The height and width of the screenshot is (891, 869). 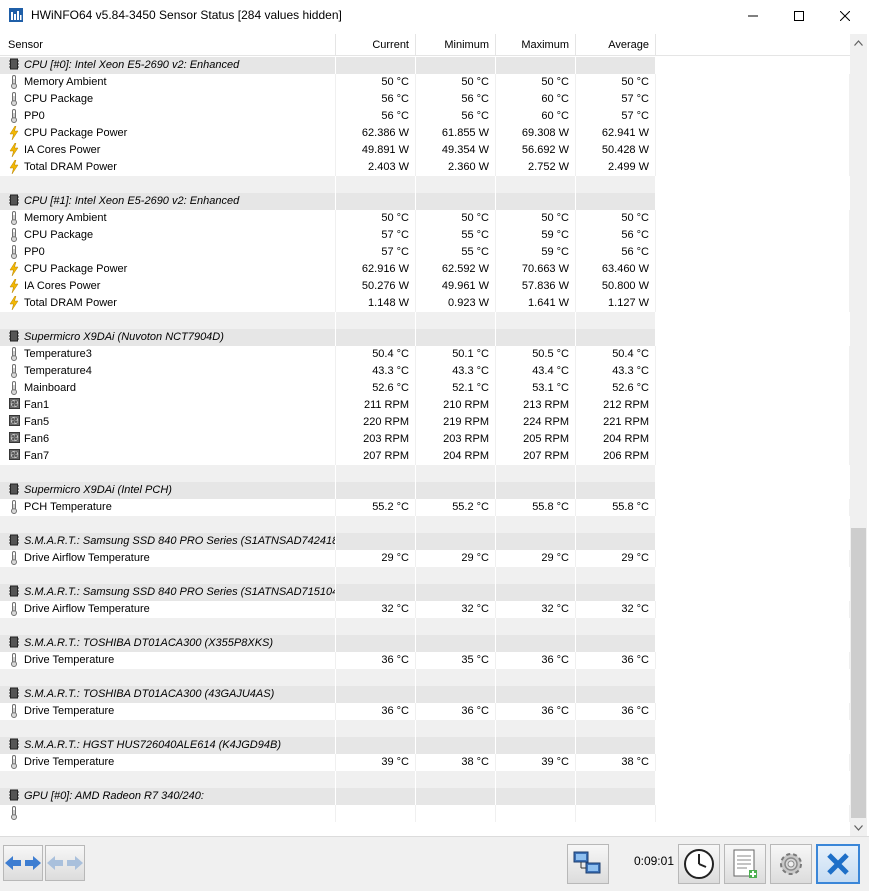 What do you see at coordinates (168, 337) in the screenshot?
I see `sensor-name-cell: Supermicro X9DAi (Nuvoton NCT7904D)` at bounding box center [168, 337].